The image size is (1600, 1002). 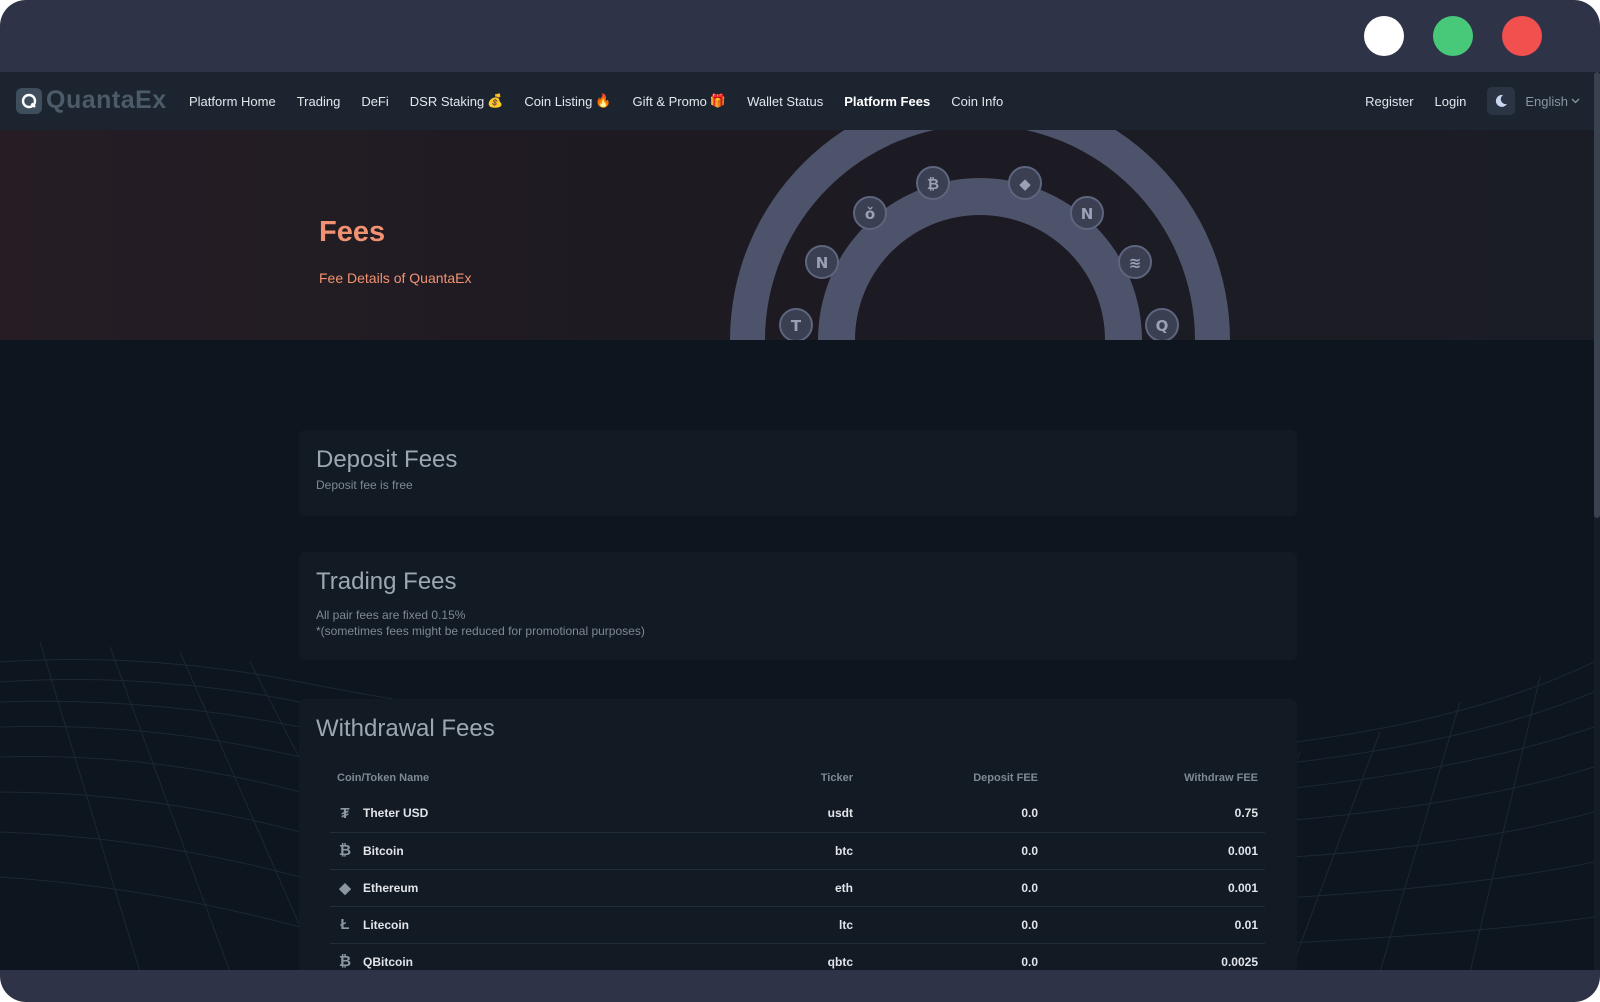 I want to click on nav-right-group: Register Login English, so click(x=1481, y=101).